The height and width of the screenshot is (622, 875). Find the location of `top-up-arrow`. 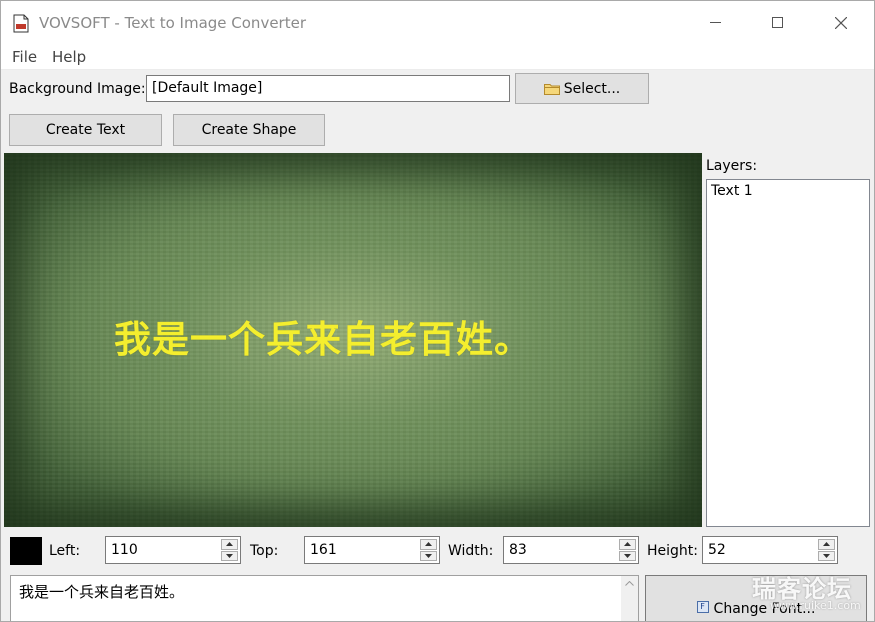

top-up-arrow is located at coordinates (428, 544).